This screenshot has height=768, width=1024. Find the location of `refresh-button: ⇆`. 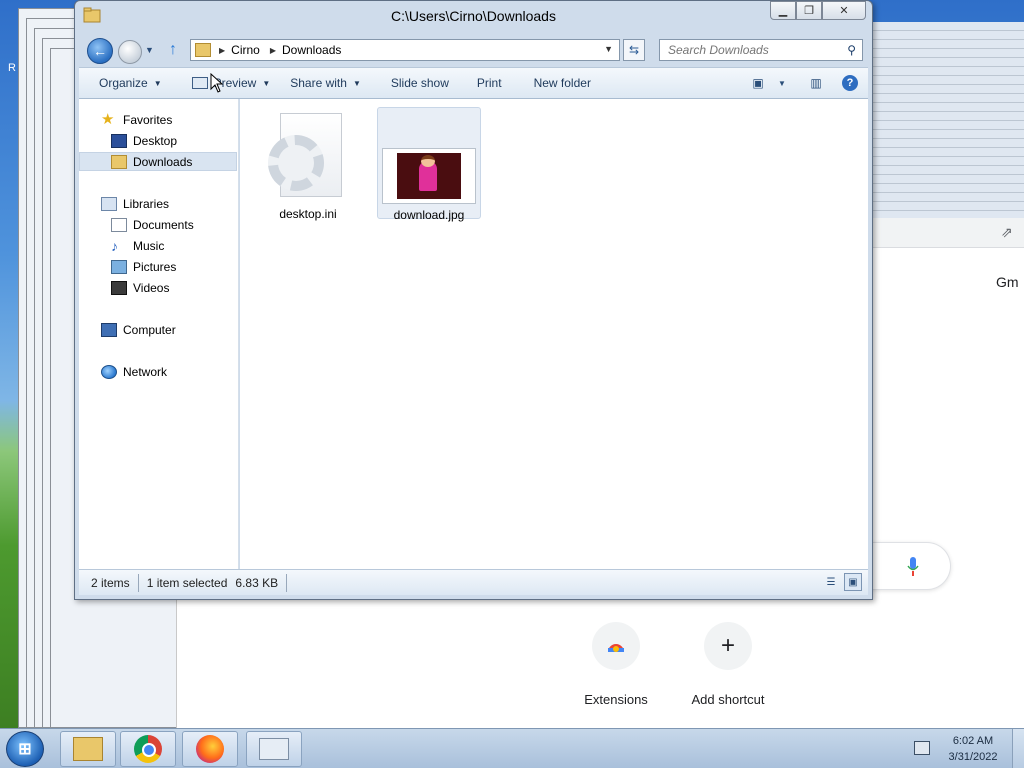

refresh-button: ⇆ is located at coordinates (634, 50).